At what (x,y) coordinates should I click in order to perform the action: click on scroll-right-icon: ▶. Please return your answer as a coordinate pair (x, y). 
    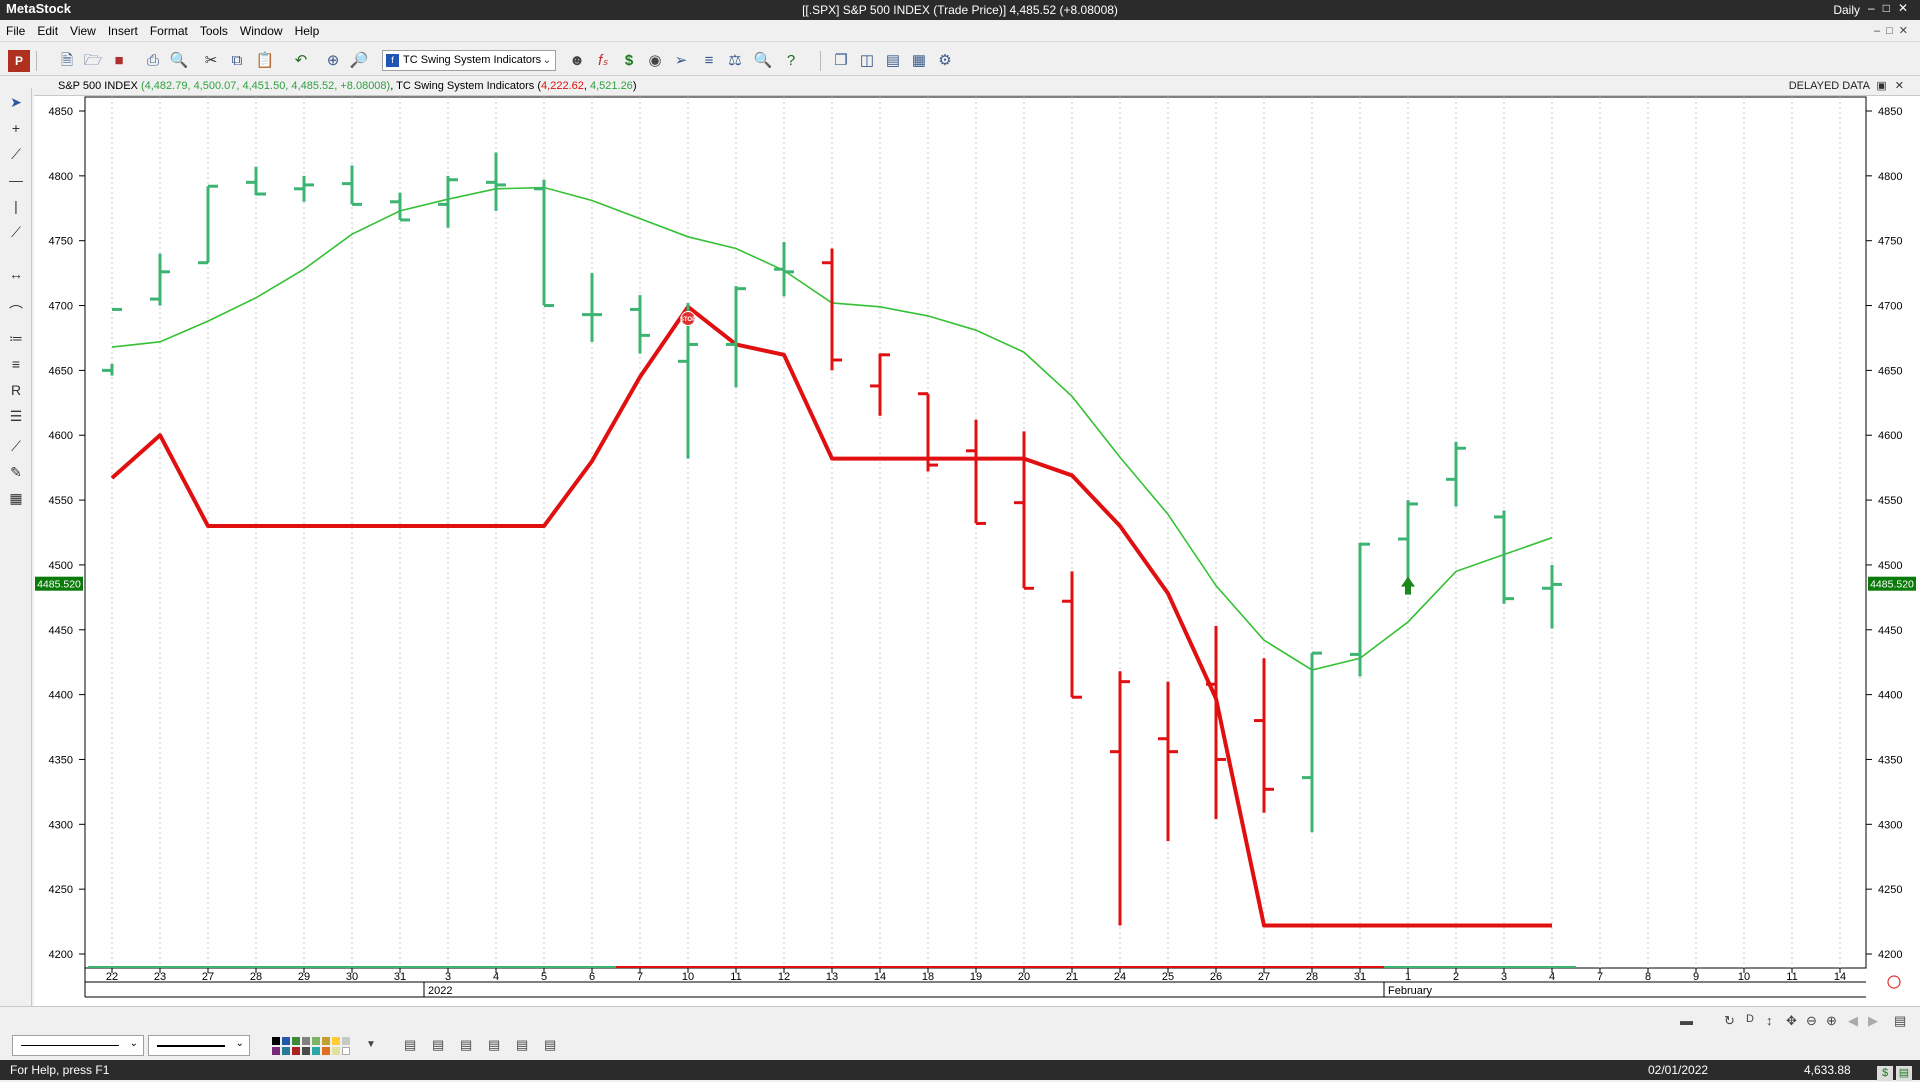
    Looking at the image, I should click on (1873, 1021).